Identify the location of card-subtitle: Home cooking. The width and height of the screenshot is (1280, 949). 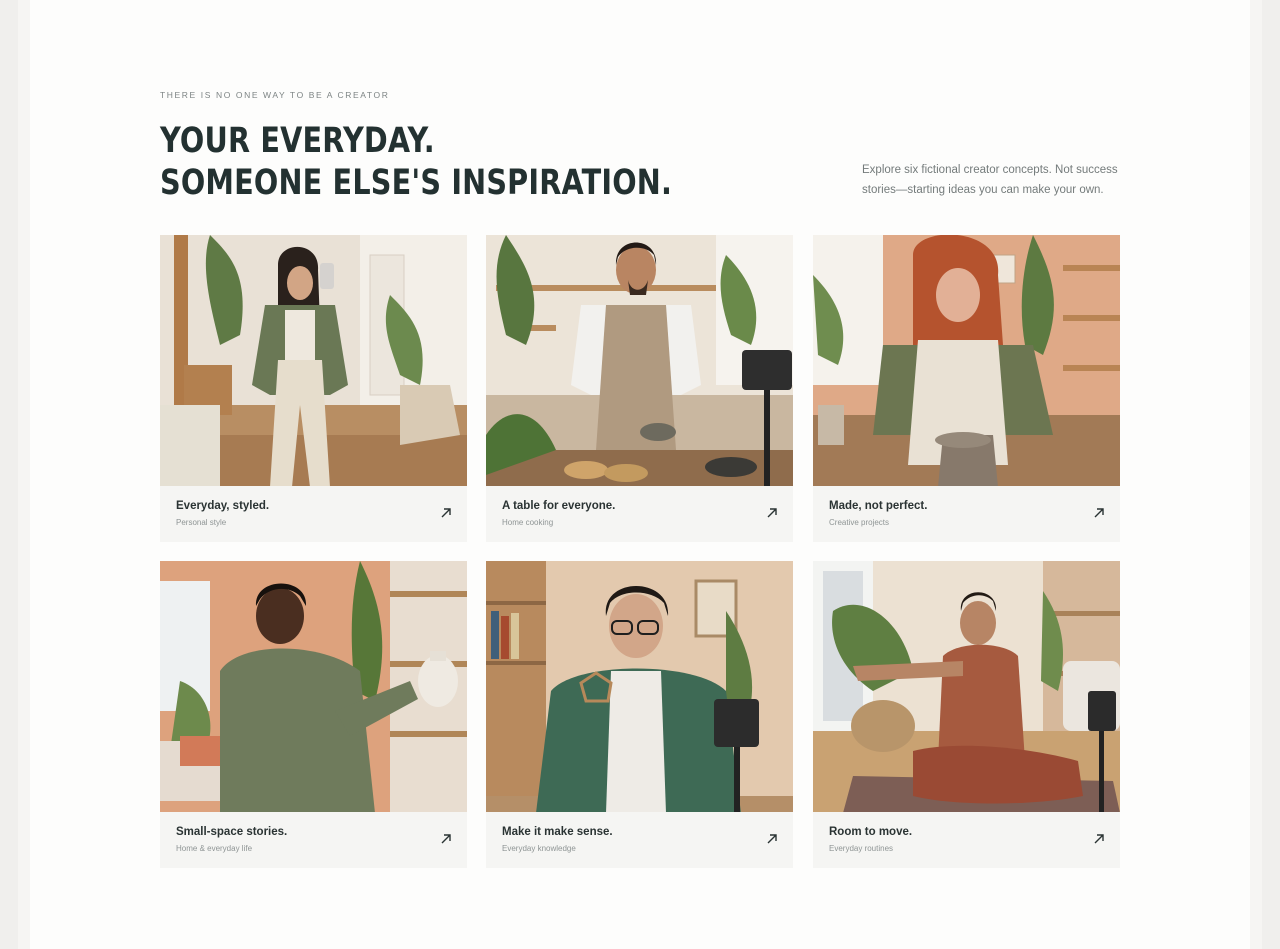
(528, 522).